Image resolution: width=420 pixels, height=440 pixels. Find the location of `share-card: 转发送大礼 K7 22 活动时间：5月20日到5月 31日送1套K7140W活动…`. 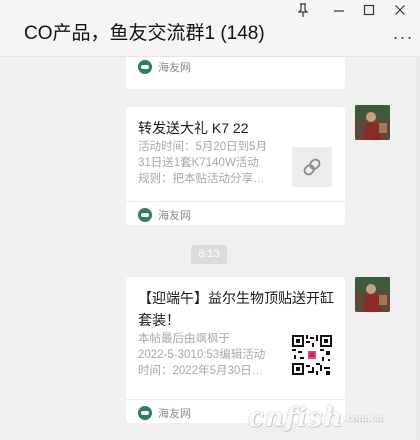

share-card: 转发送大礼 K7 22 活动时间：5月20日到5月 31日送1套K7140W活动… is located at coordinates (235, 166).